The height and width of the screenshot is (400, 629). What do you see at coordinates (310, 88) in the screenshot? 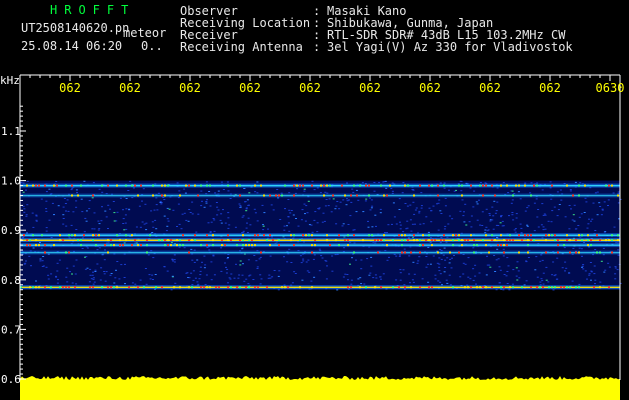
I see `x-tick-label: 062` at bounding box center [310, 88].